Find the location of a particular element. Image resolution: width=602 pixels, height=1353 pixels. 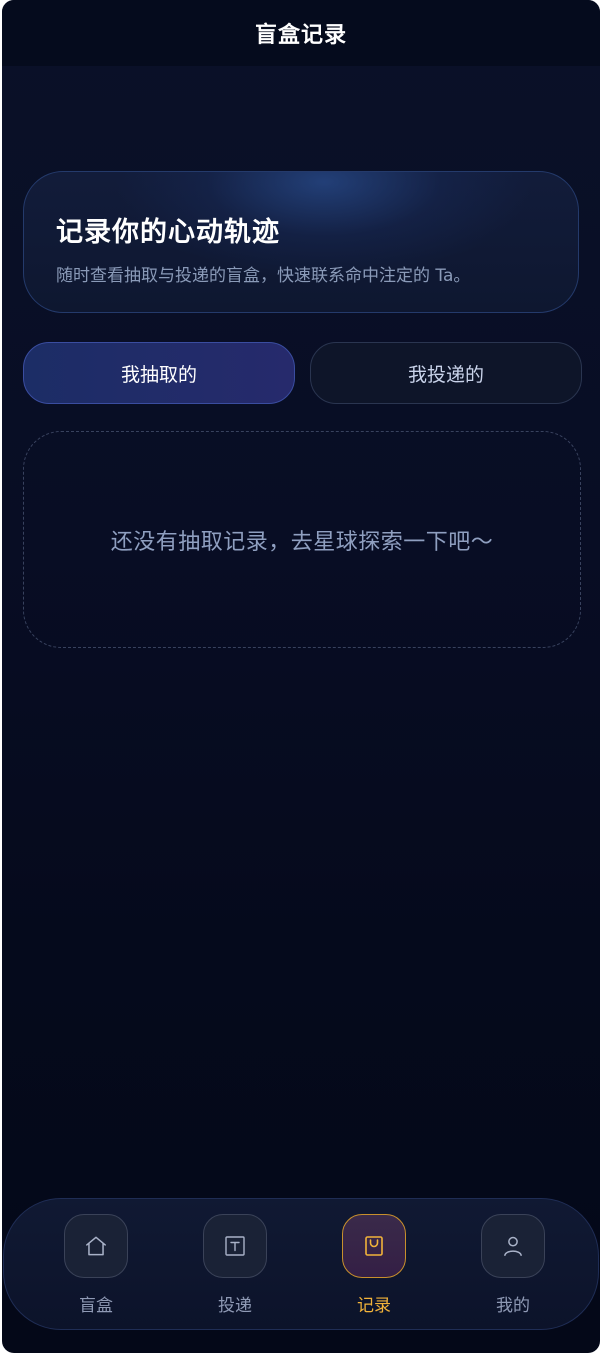

nav-item-profile: 我的 is located at coordinates (513, 1269).